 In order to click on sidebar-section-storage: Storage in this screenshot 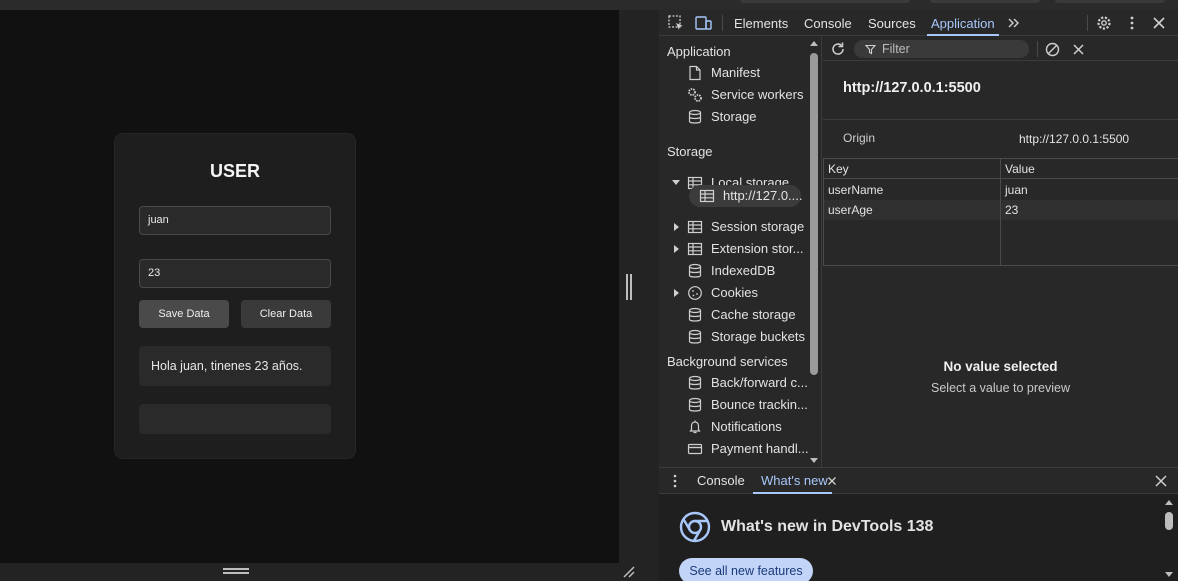, I will do `click(690, 151)`.